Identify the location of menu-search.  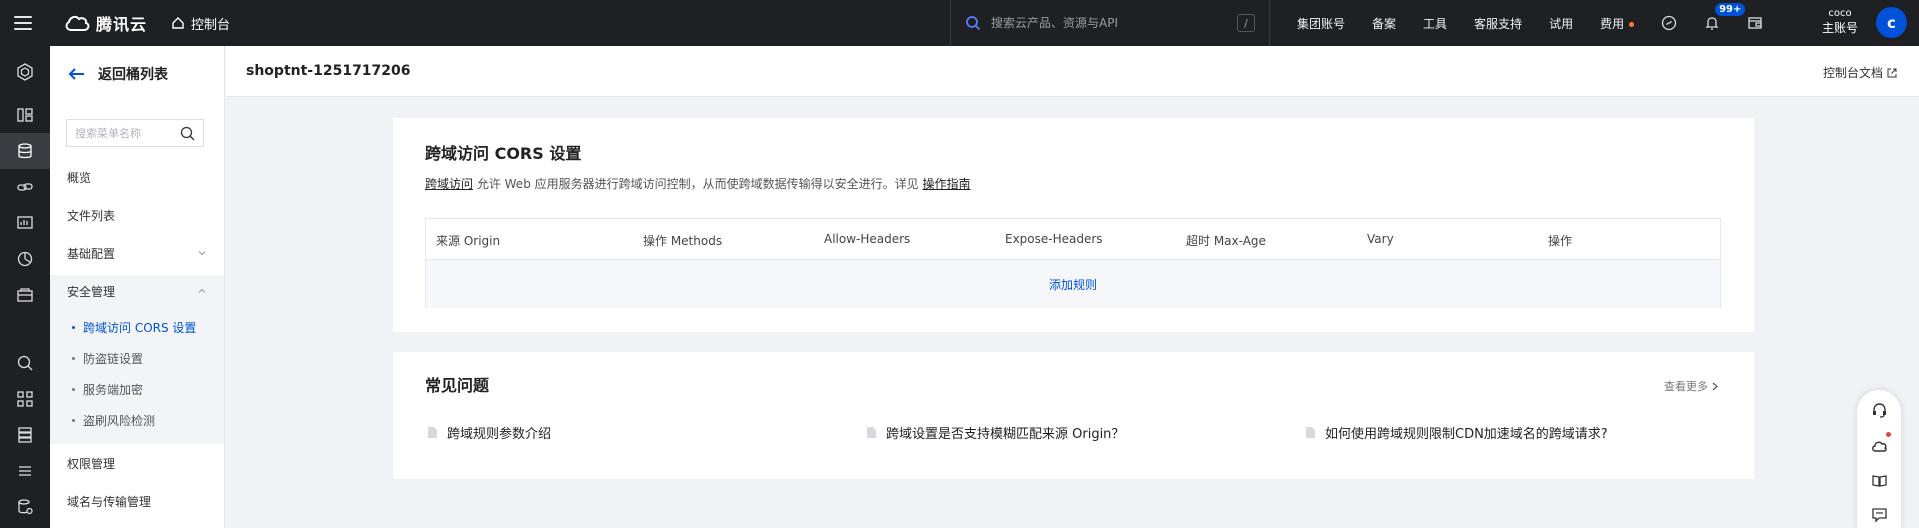
(135, 133).